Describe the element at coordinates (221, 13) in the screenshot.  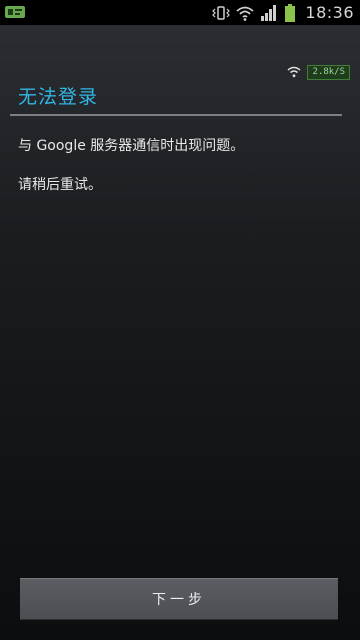
I see `vibrate-icon` at that location.